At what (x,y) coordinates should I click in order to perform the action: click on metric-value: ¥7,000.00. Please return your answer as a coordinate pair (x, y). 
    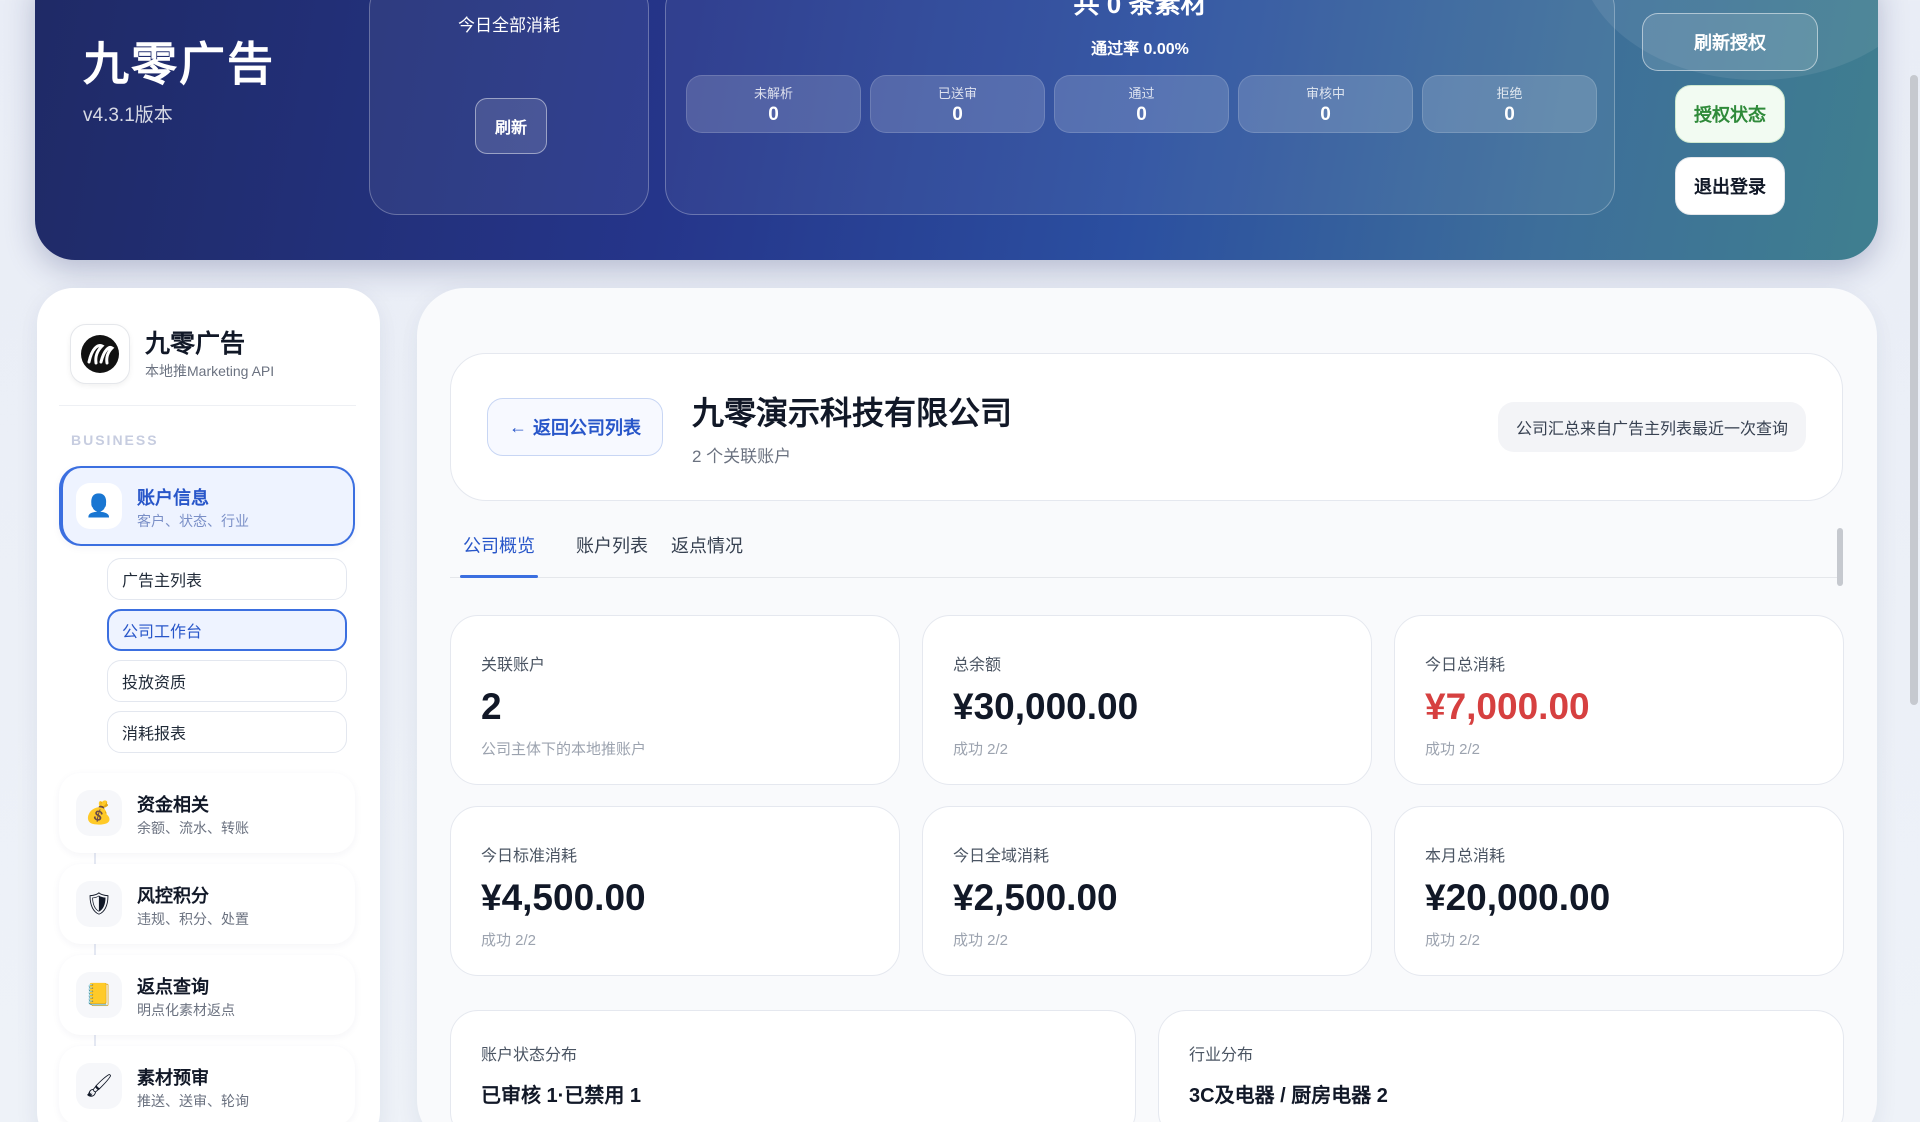
    Looking at the image, I should click on (1507, 706).